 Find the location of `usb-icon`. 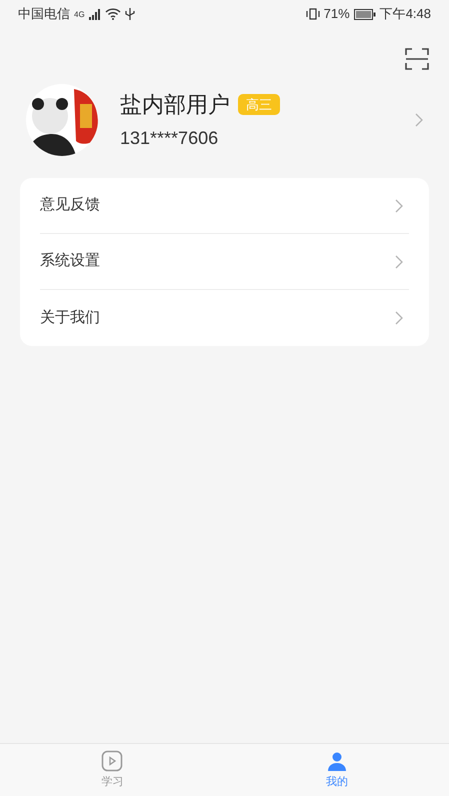

usb-icon is located at coordinates (129, 14).